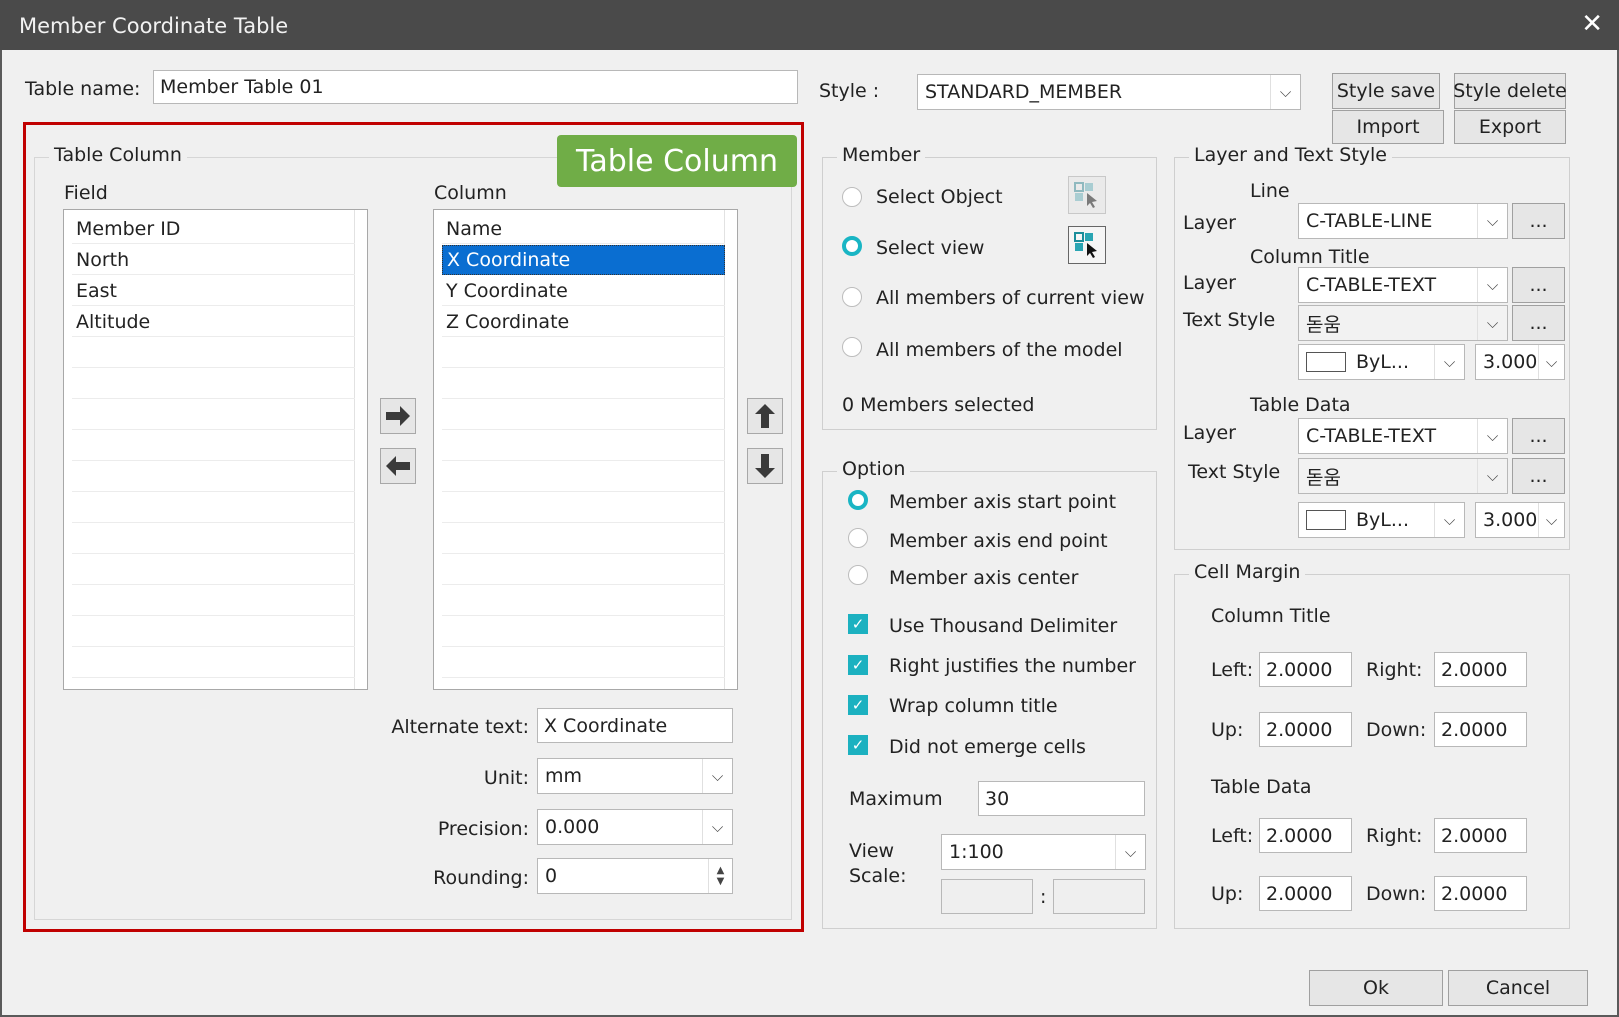  I want to click on column-list: Name X Coordinate Y Coordinate Z Coordinate, so click(585, 449).